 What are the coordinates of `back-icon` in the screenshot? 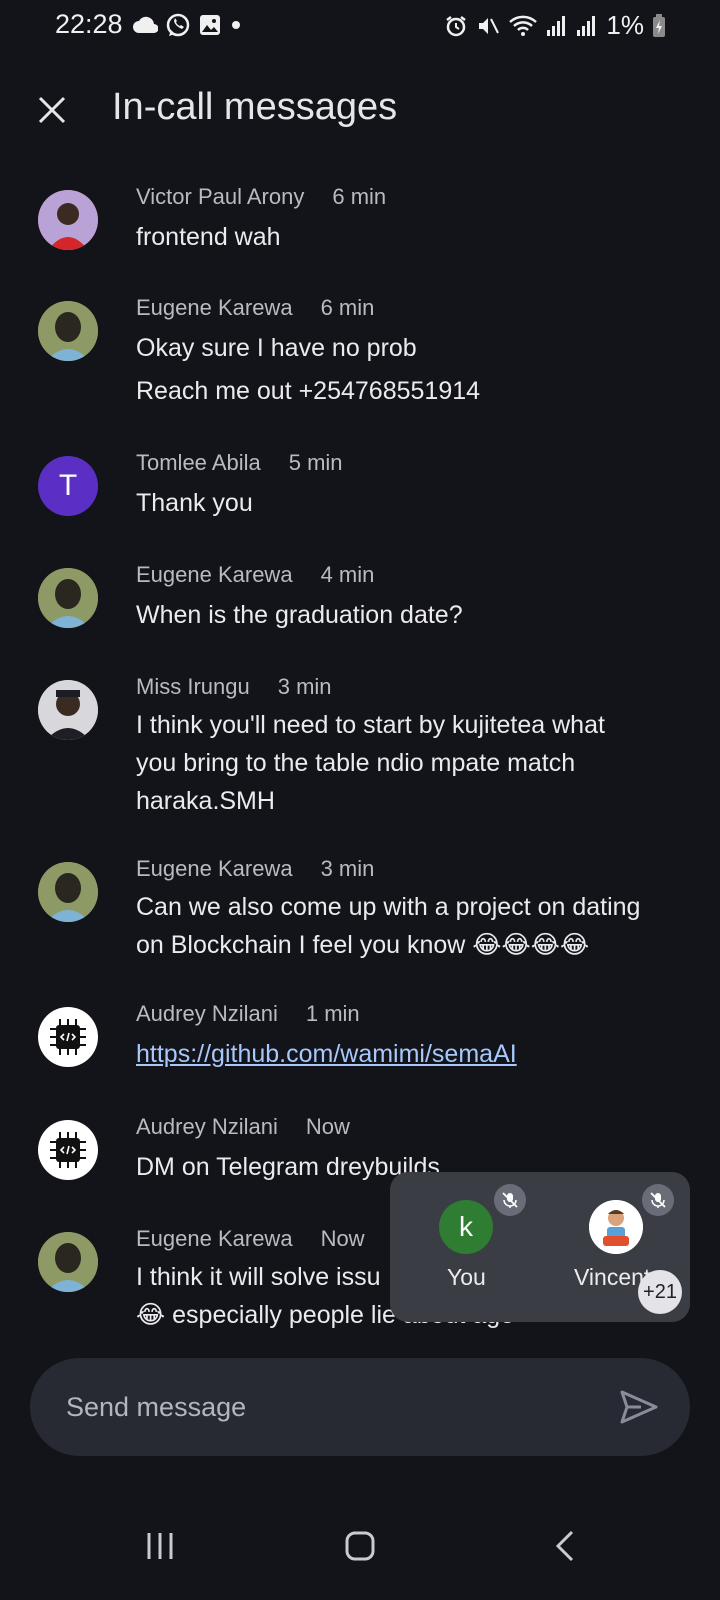 It's located at (564, 1546).